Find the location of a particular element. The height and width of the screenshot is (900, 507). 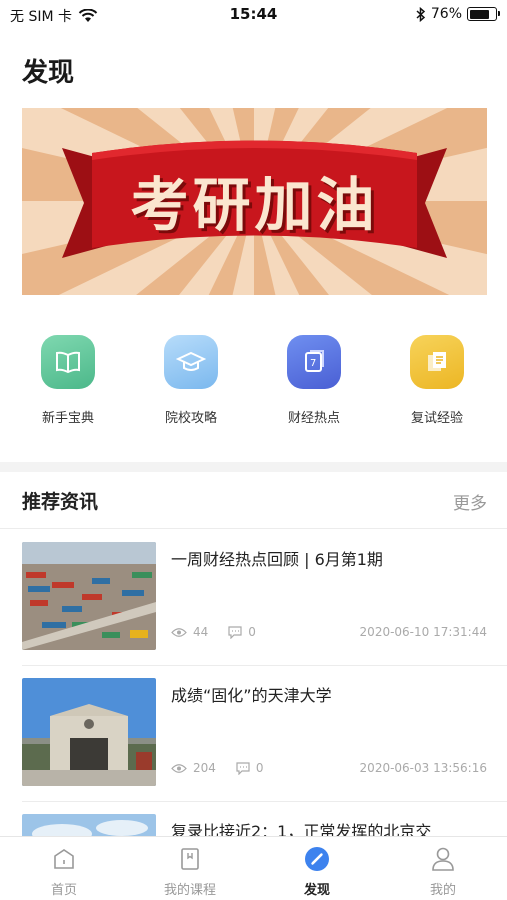

tab-label: 我的 is located at coordinates (442, 890).